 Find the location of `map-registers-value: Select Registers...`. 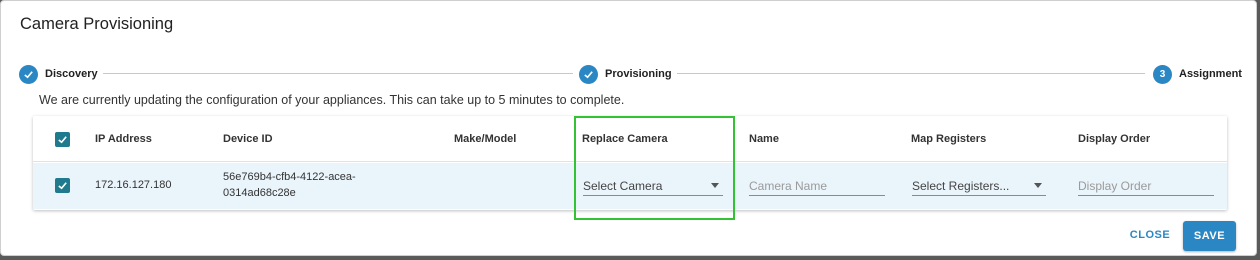

map-registers-value: Select Registers... is located at coordinates (961, 185).